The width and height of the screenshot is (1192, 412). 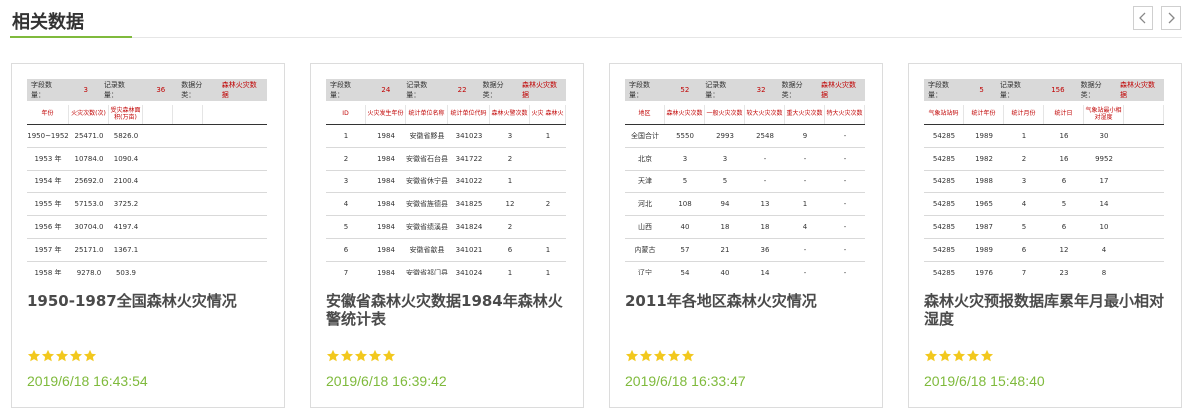 I want to click on thumbnail-table-cell: 4, so click(x=346, y=204).